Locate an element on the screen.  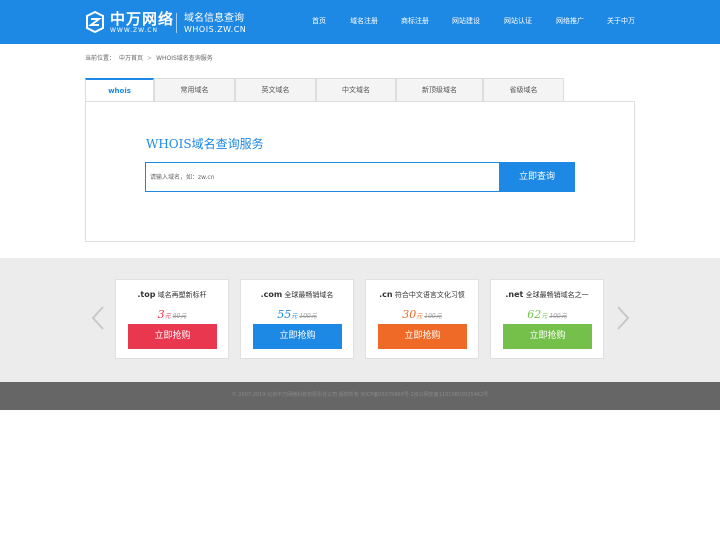
card-title: .com 全球最畅销域名 is located at coordinates (297, 295).